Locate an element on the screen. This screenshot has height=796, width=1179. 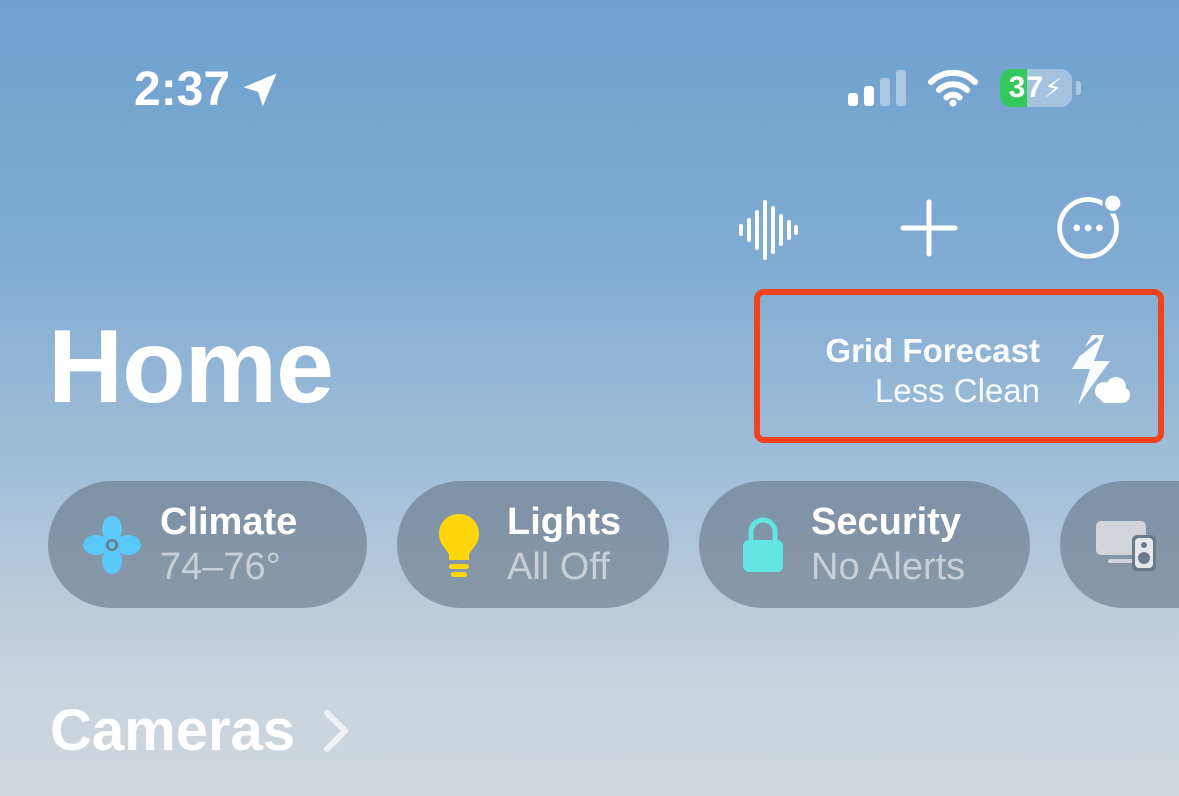
chip-title: Security is located at coordinates (886, 521).